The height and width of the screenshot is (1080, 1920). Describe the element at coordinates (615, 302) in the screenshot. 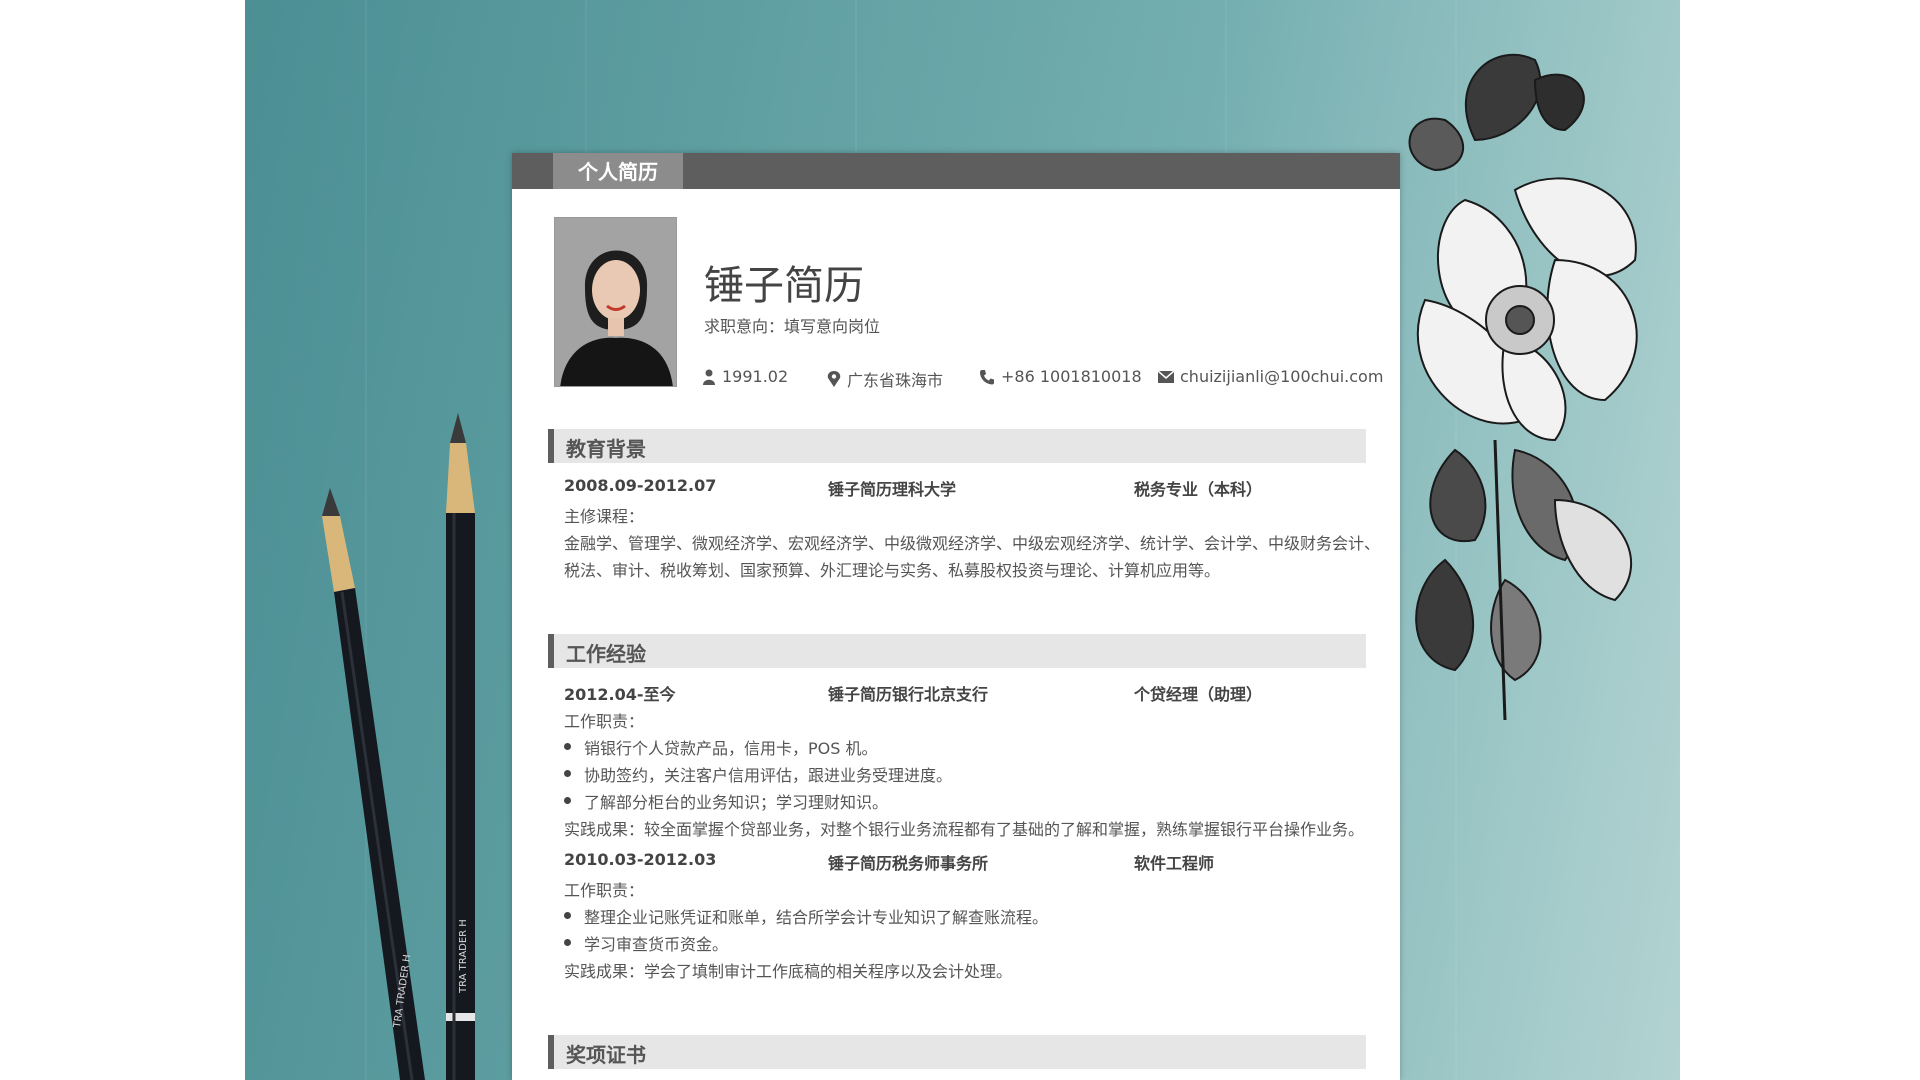

I see `profile-photo` at that location.